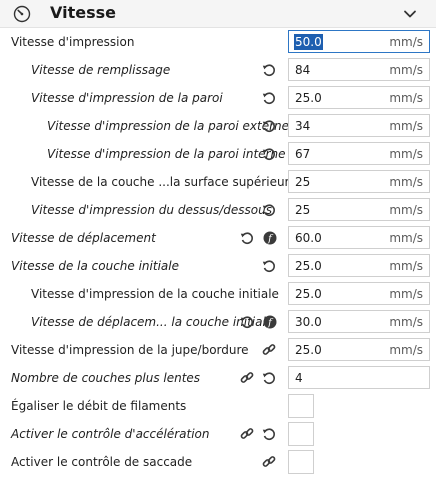 The image size is (436, 477). What do you see at coordinates (110, 434) in the screenshot?
I see `setting-label: Activer le contrôle d'accélération` at bounding box center [110, 434].